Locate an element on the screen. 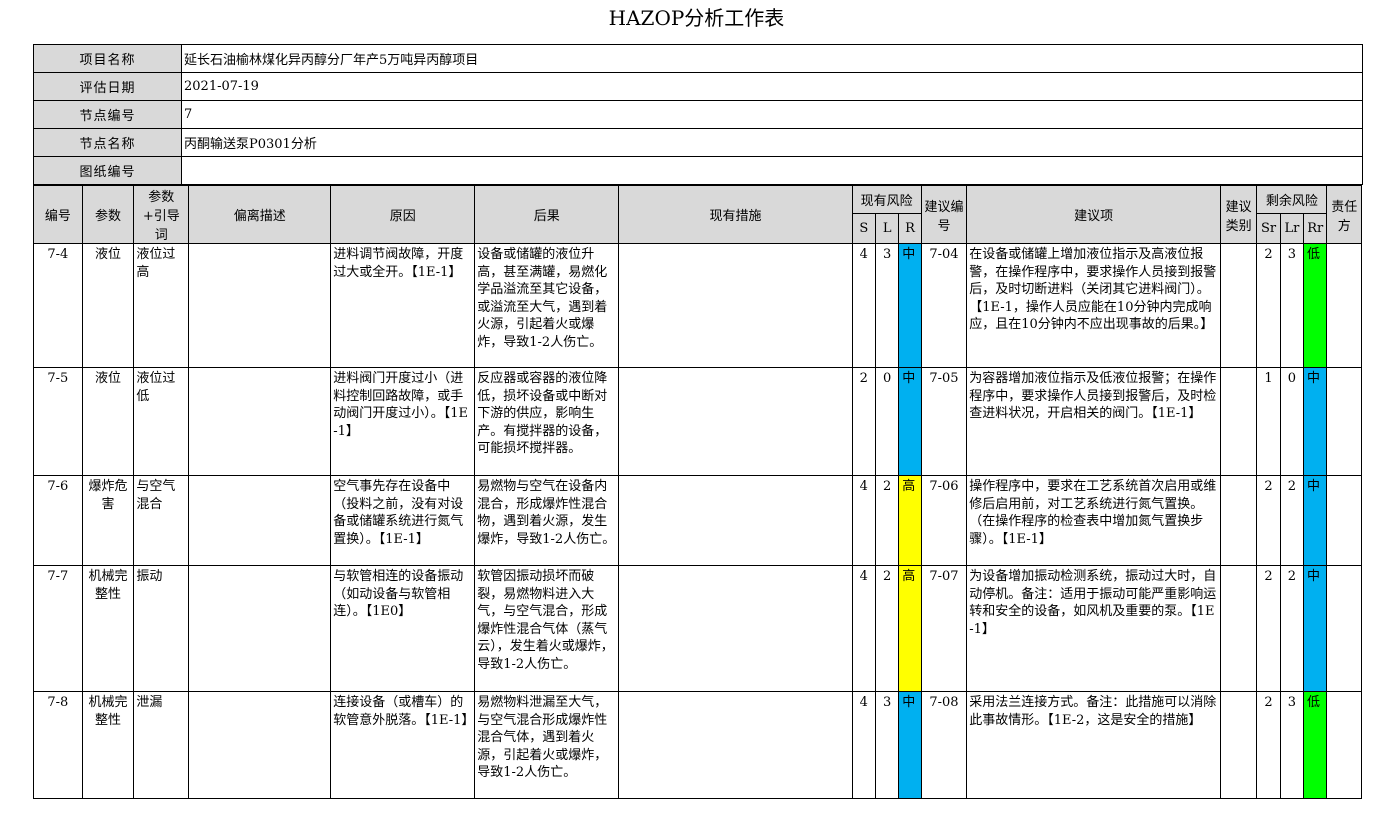  eval-date-row: 评估日期 2021-07-19 is located at coordinates (698, 86).